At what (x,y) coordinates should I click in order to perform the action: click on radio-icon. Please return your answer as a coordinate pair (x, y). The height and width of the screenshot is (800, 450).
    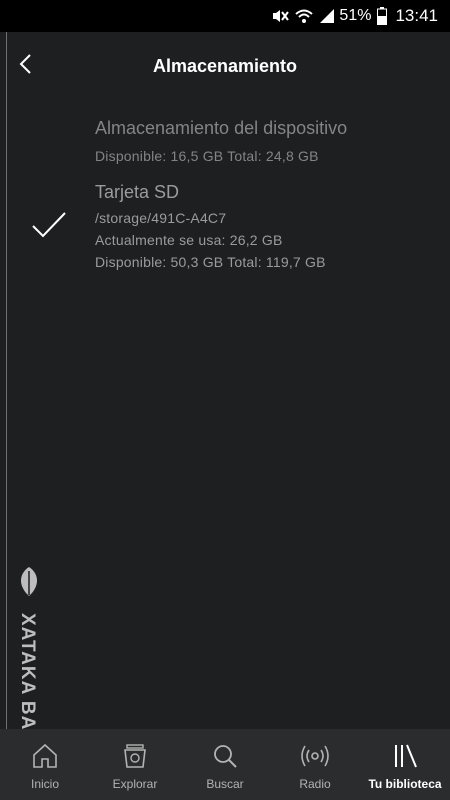
    Looking at the image, I should click on (315, 756).